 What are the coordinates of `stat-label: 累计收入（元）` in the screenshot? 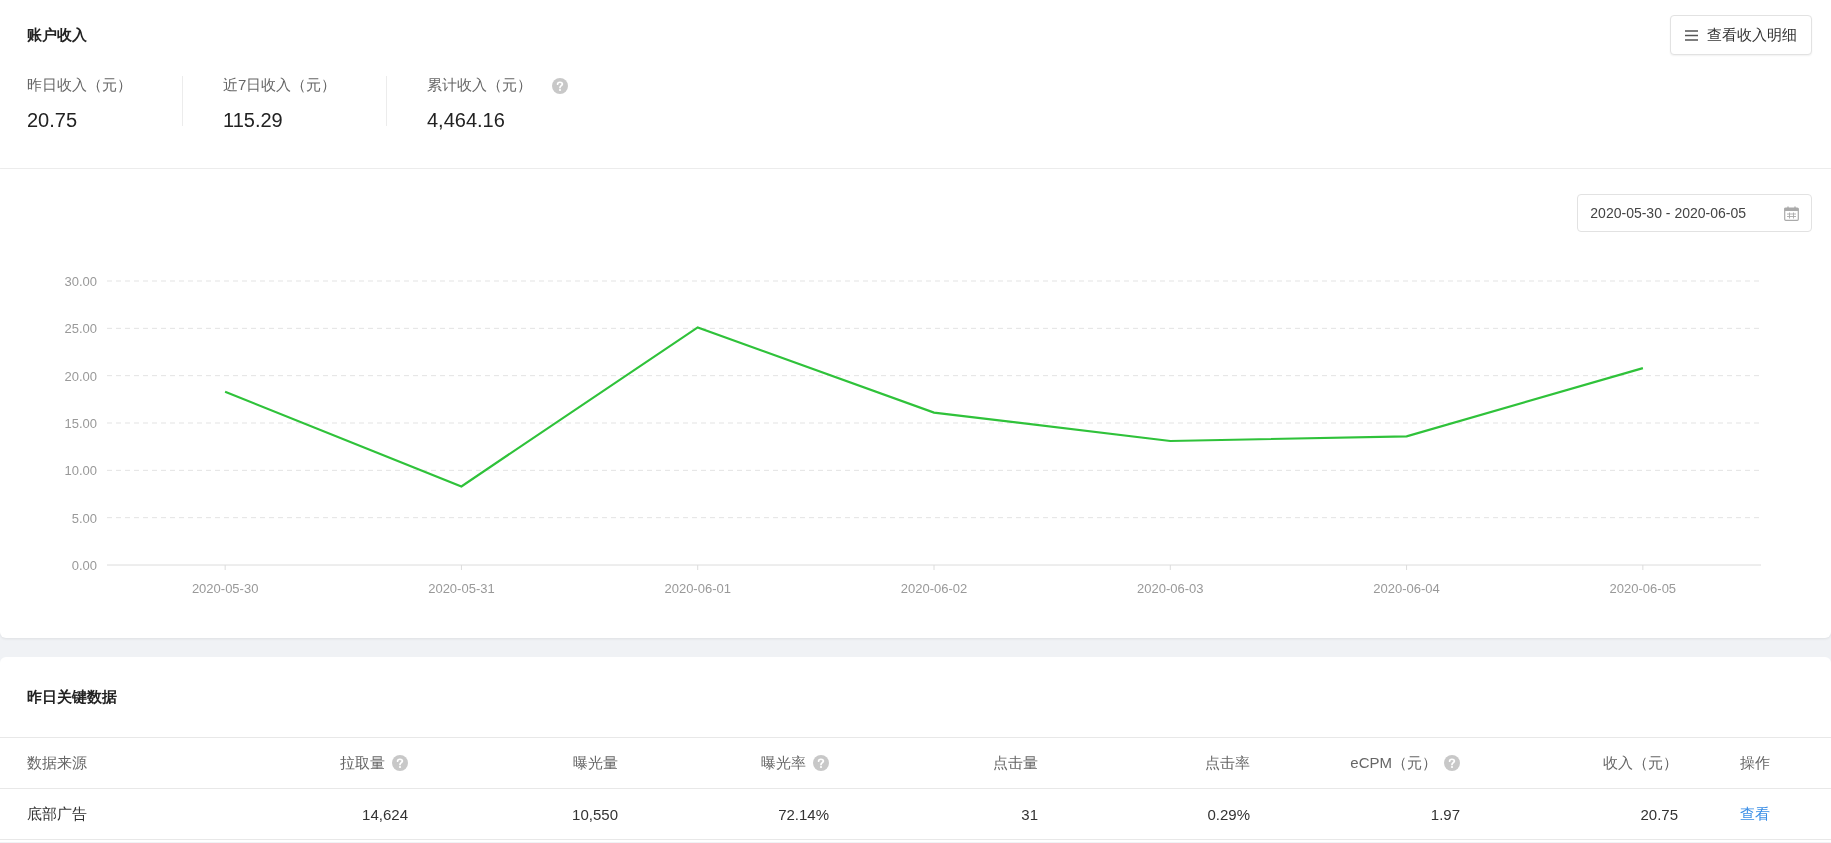 It's located at (479, 85).